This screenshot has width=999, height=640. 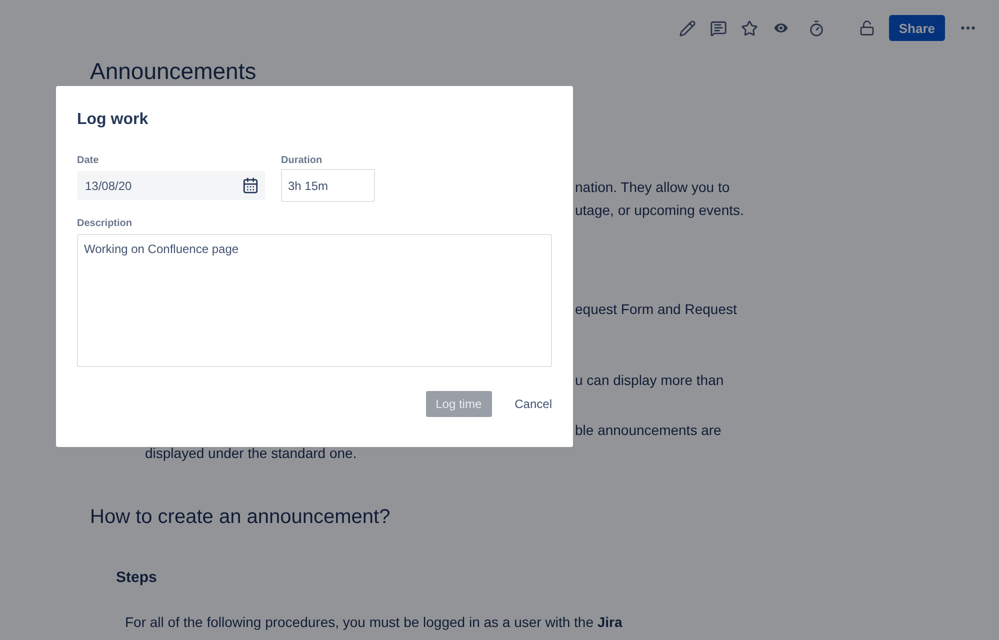 What do you see at coordinates (660, 210) in the screenshot?
I see `body-text: utage, or upcoming events.` at bounding box center [660, 210].